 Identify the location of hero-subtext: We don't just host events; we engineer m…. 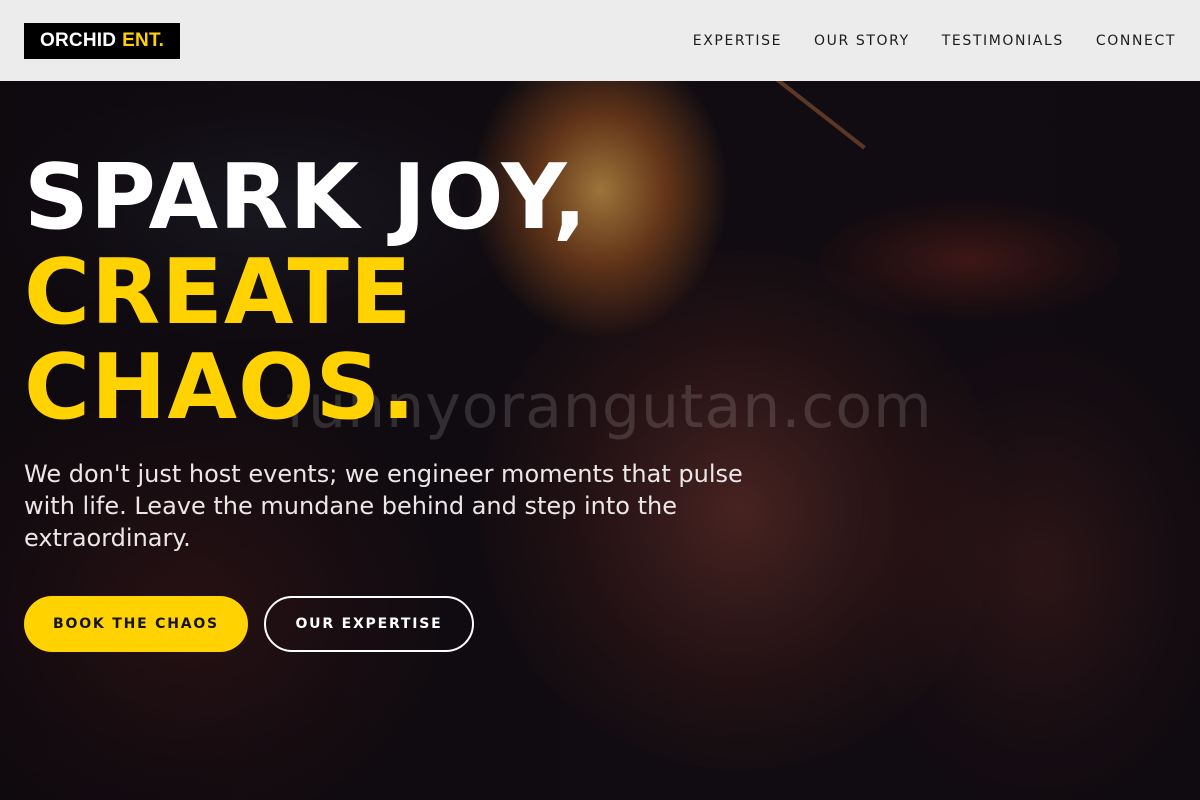
(383, 506).